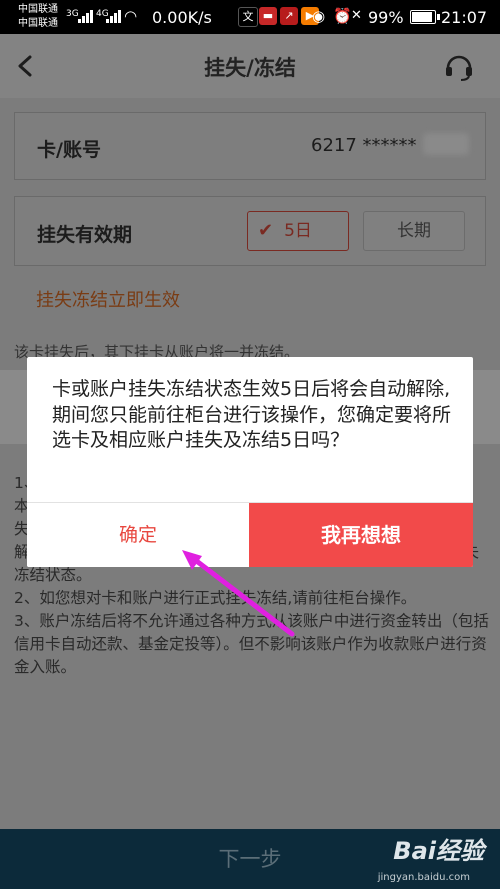 This screenshot has width=500, height=889. What do you see at coordinates (238, 593) in the screenshot?
I see `annotation-arrow` at bounding box center [238, 593].